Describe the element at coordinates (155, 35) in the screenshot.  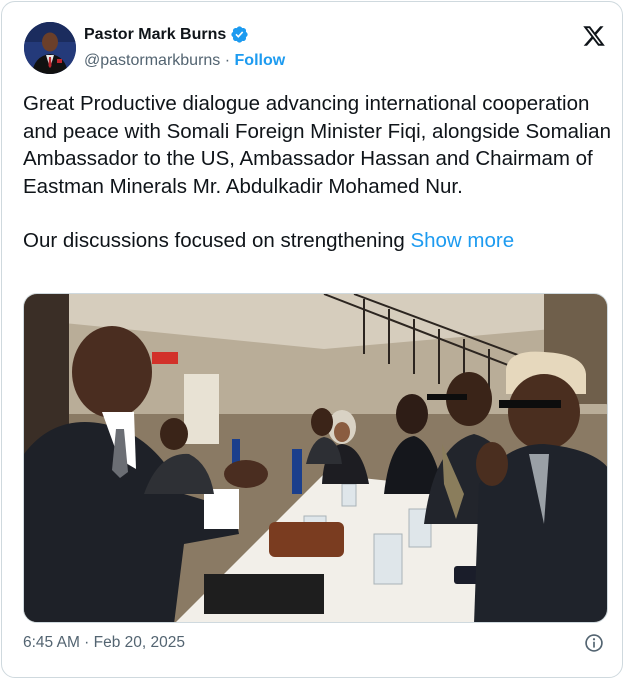
I see `author-display-name: Pastor Mark Burns` at that location.